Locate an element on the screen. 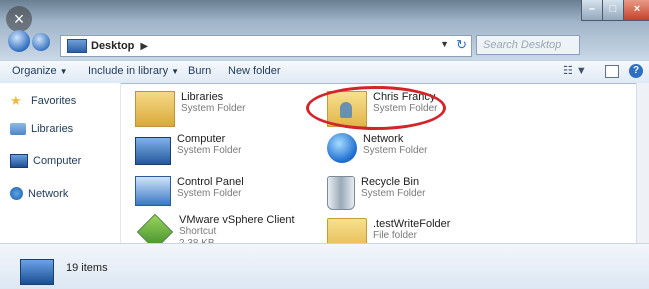  organize-label: Organize is located at coordinates (34, 71).